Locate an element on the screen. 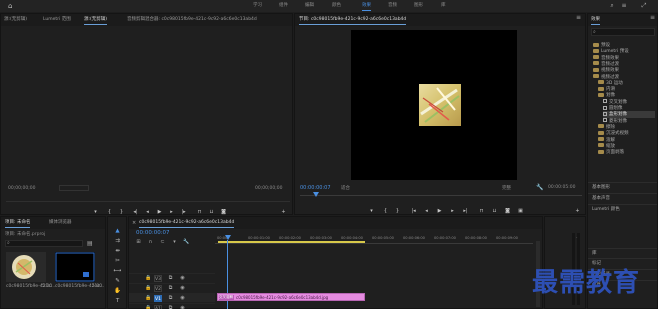  timeline-timecode: 00:00:00:07 is located at coordinates (153, 233).